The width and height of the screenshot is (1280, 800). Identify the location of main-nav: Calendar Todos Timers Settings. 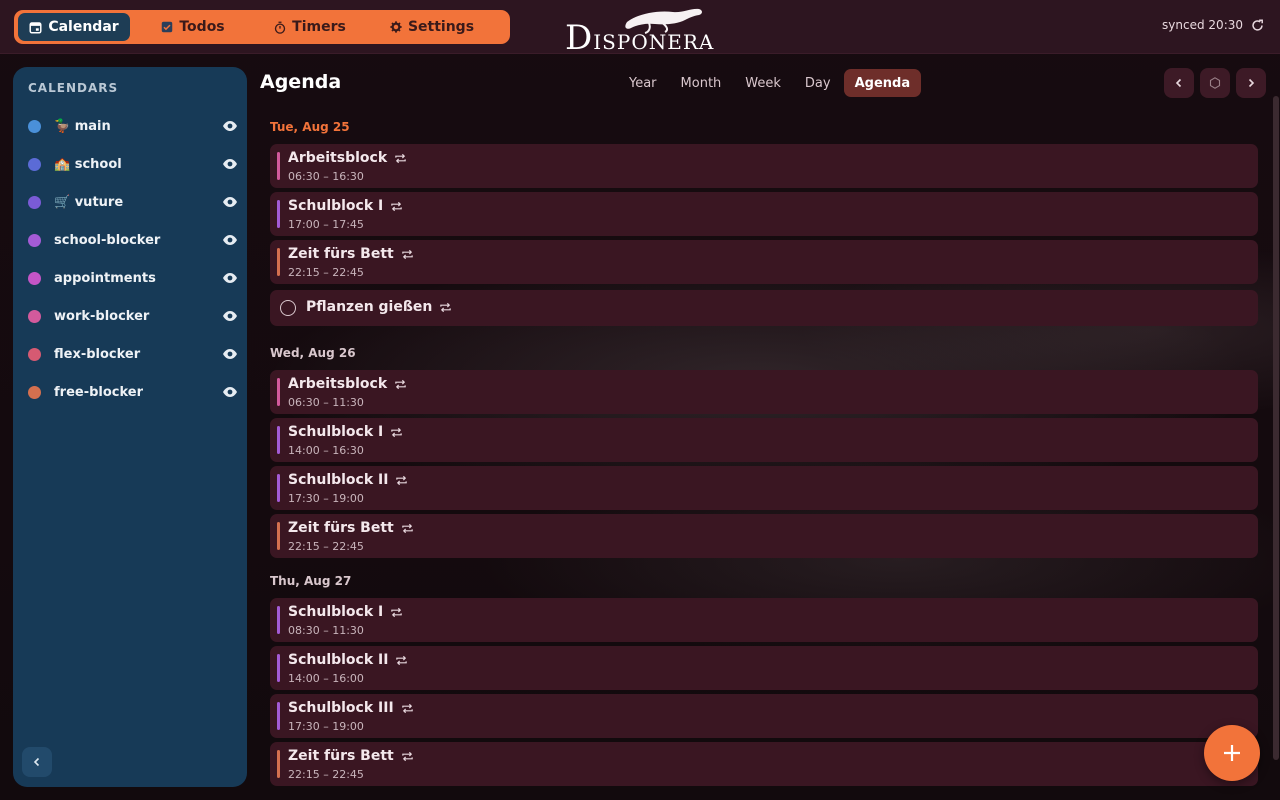
(262, 27).